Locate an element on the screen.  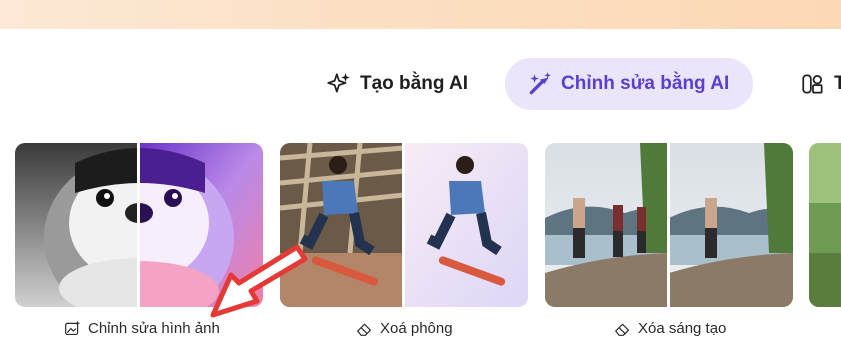
shapes-icon is located at coordinates (812, 84).